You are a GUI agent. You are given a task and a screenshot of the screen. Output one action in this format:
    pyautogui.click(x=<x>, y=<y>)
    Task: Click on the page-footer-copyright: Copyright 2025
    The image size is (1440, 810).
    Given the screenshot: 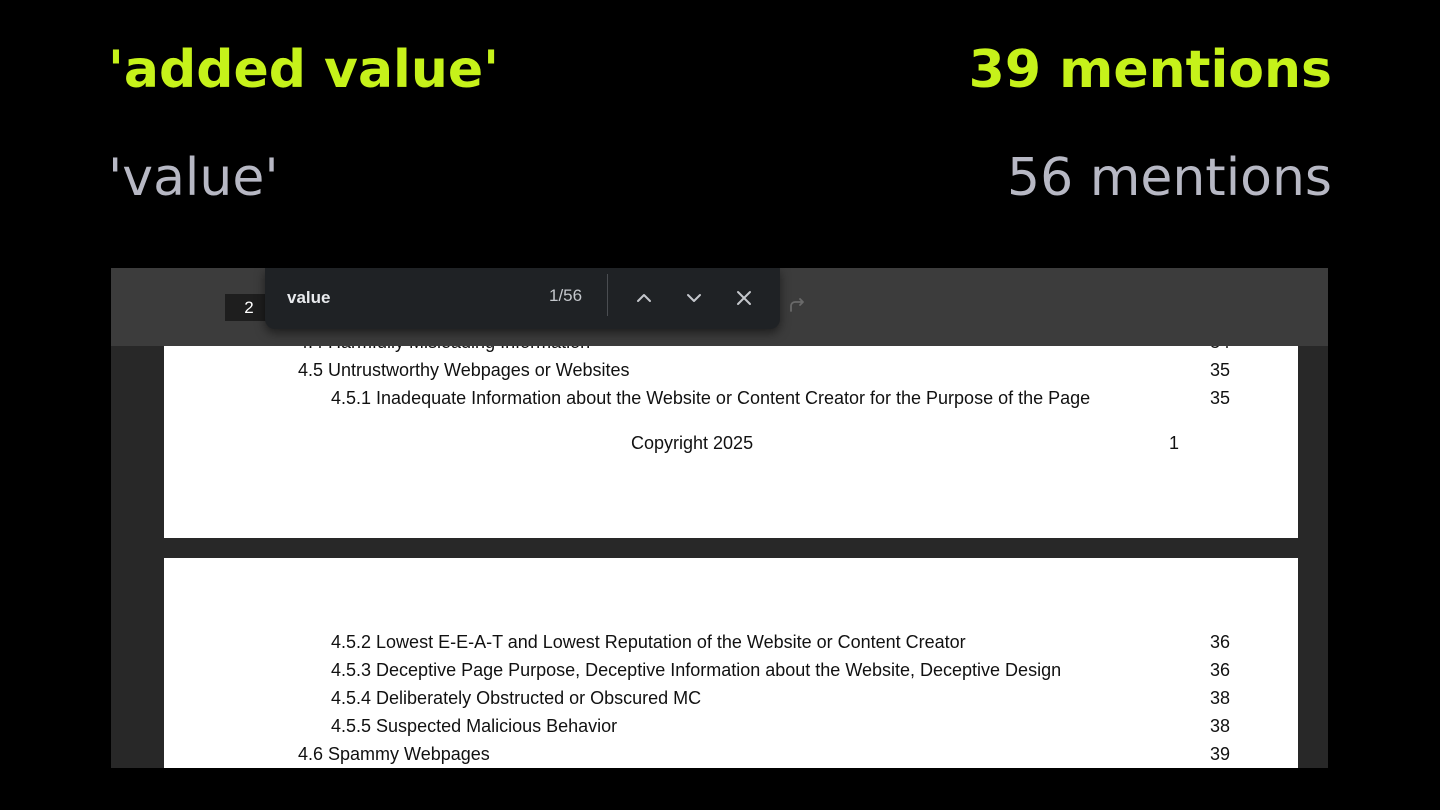 What is the action you would take?
    pyautogui.click(x=692, y=443)
    